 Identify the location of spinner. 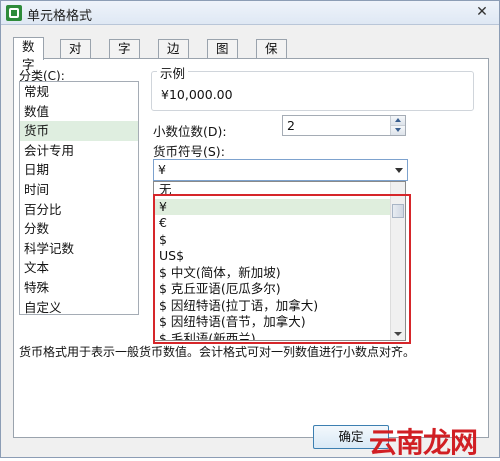
(397, 125).